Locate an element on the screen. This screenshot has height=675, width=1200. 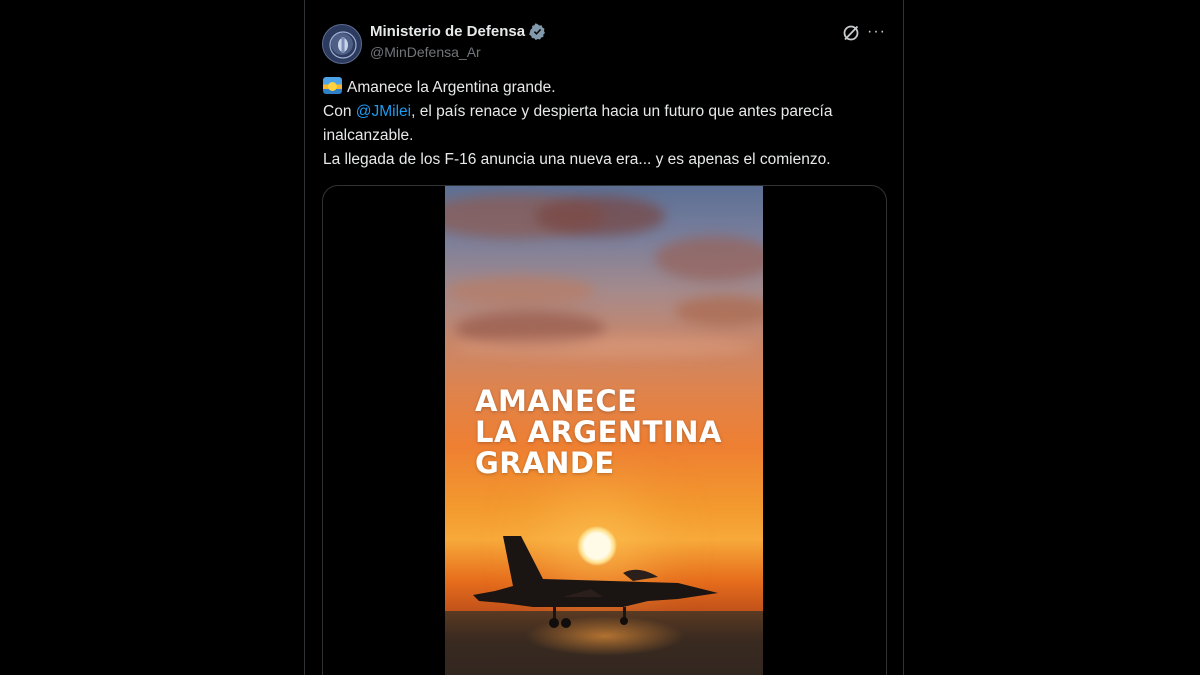
headline-line-3: GRANDE is located at coordinates (545, 463).